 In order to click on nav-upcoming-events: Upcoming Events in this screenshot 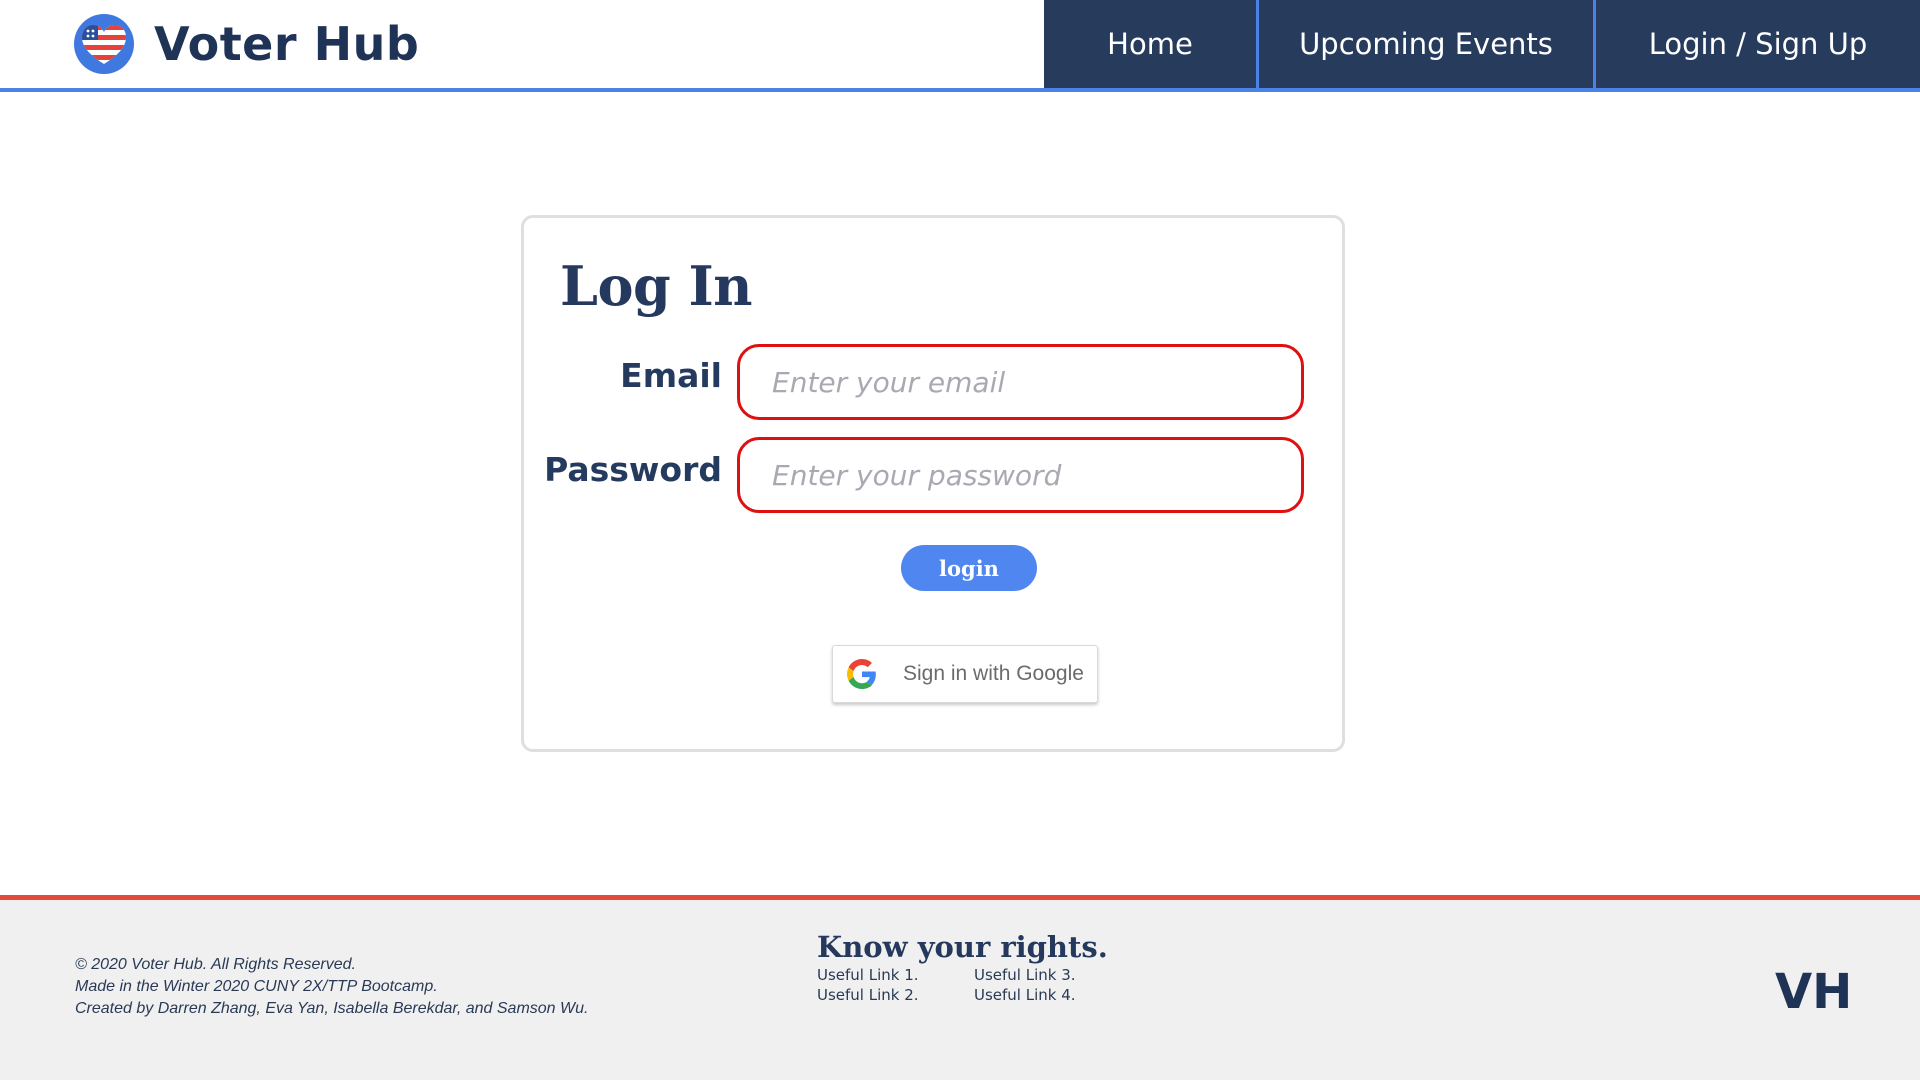, I will do `click(1424, 44)`.